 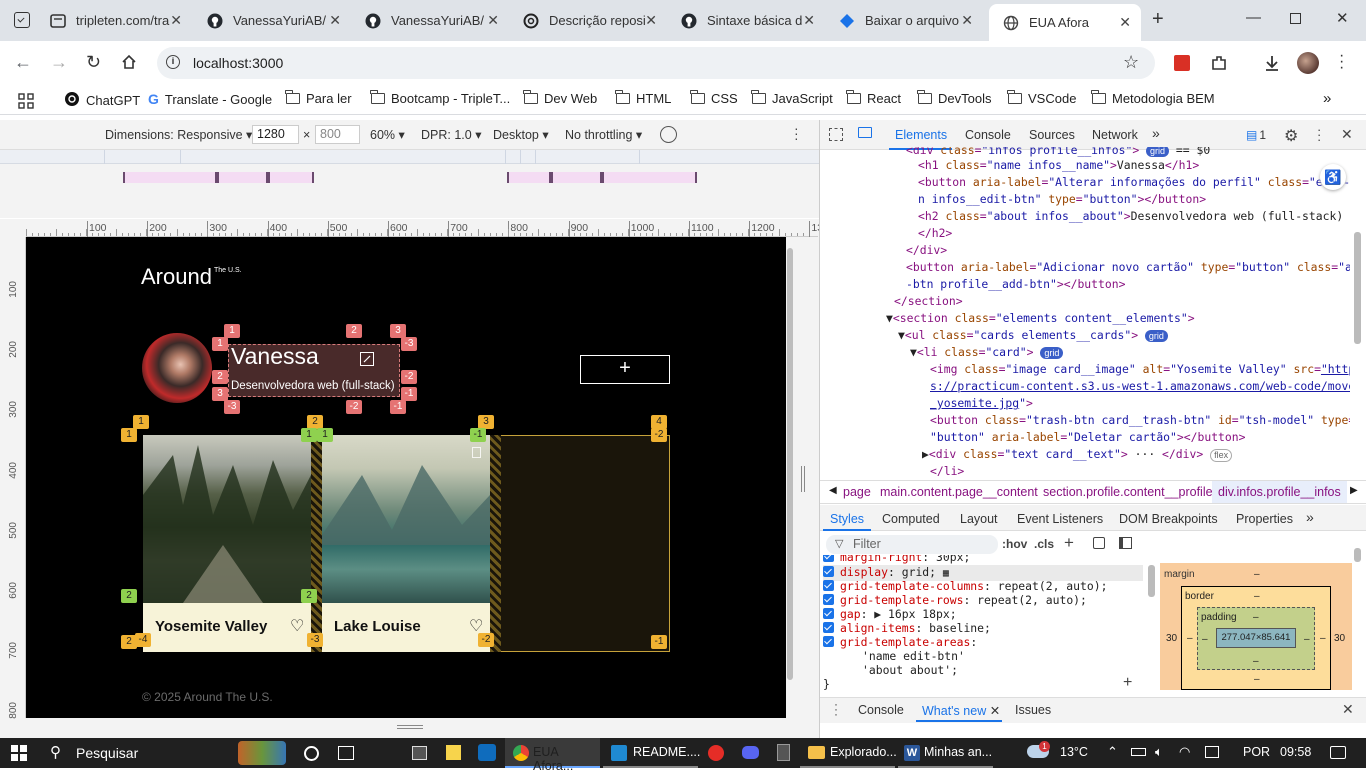 I want to click on tab-network: Network, so click(x=1115, y=135).